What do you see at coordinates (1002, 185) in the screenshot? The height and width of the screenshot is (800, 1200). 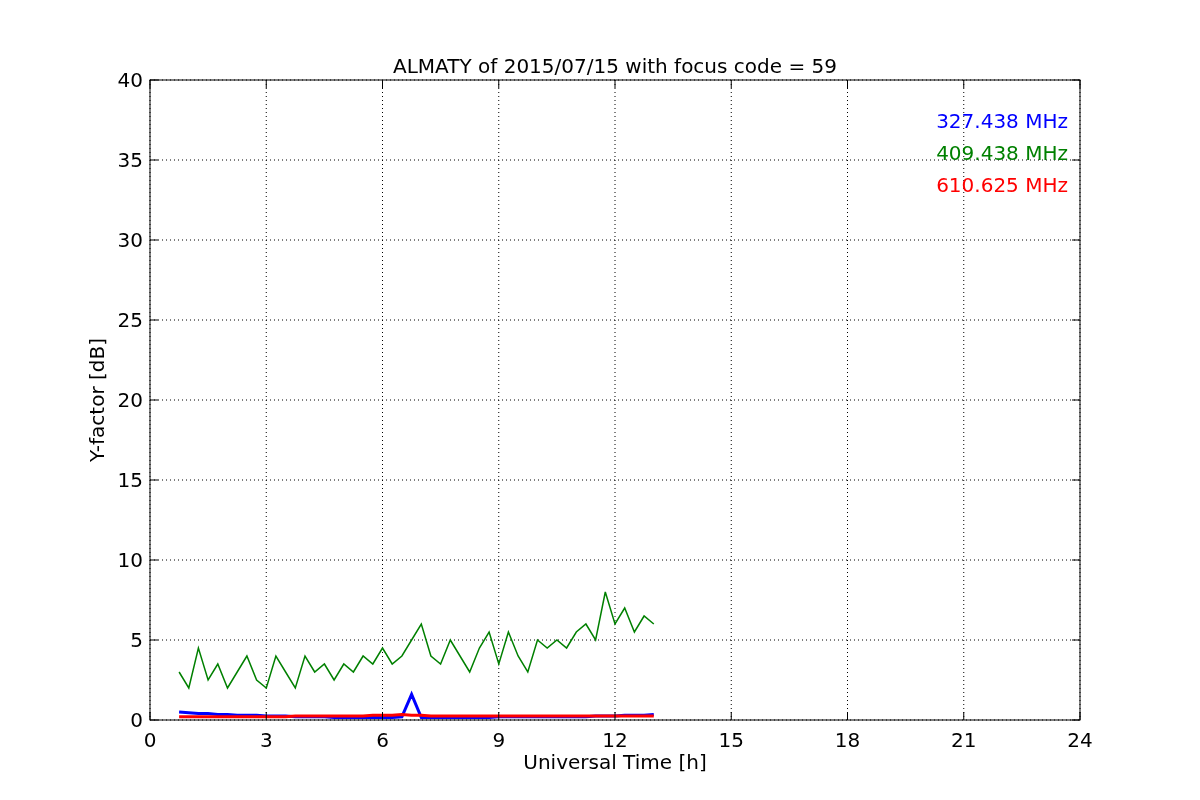 I see `legend-label: 610.625 MHz` at bounding box center [1002, 185].